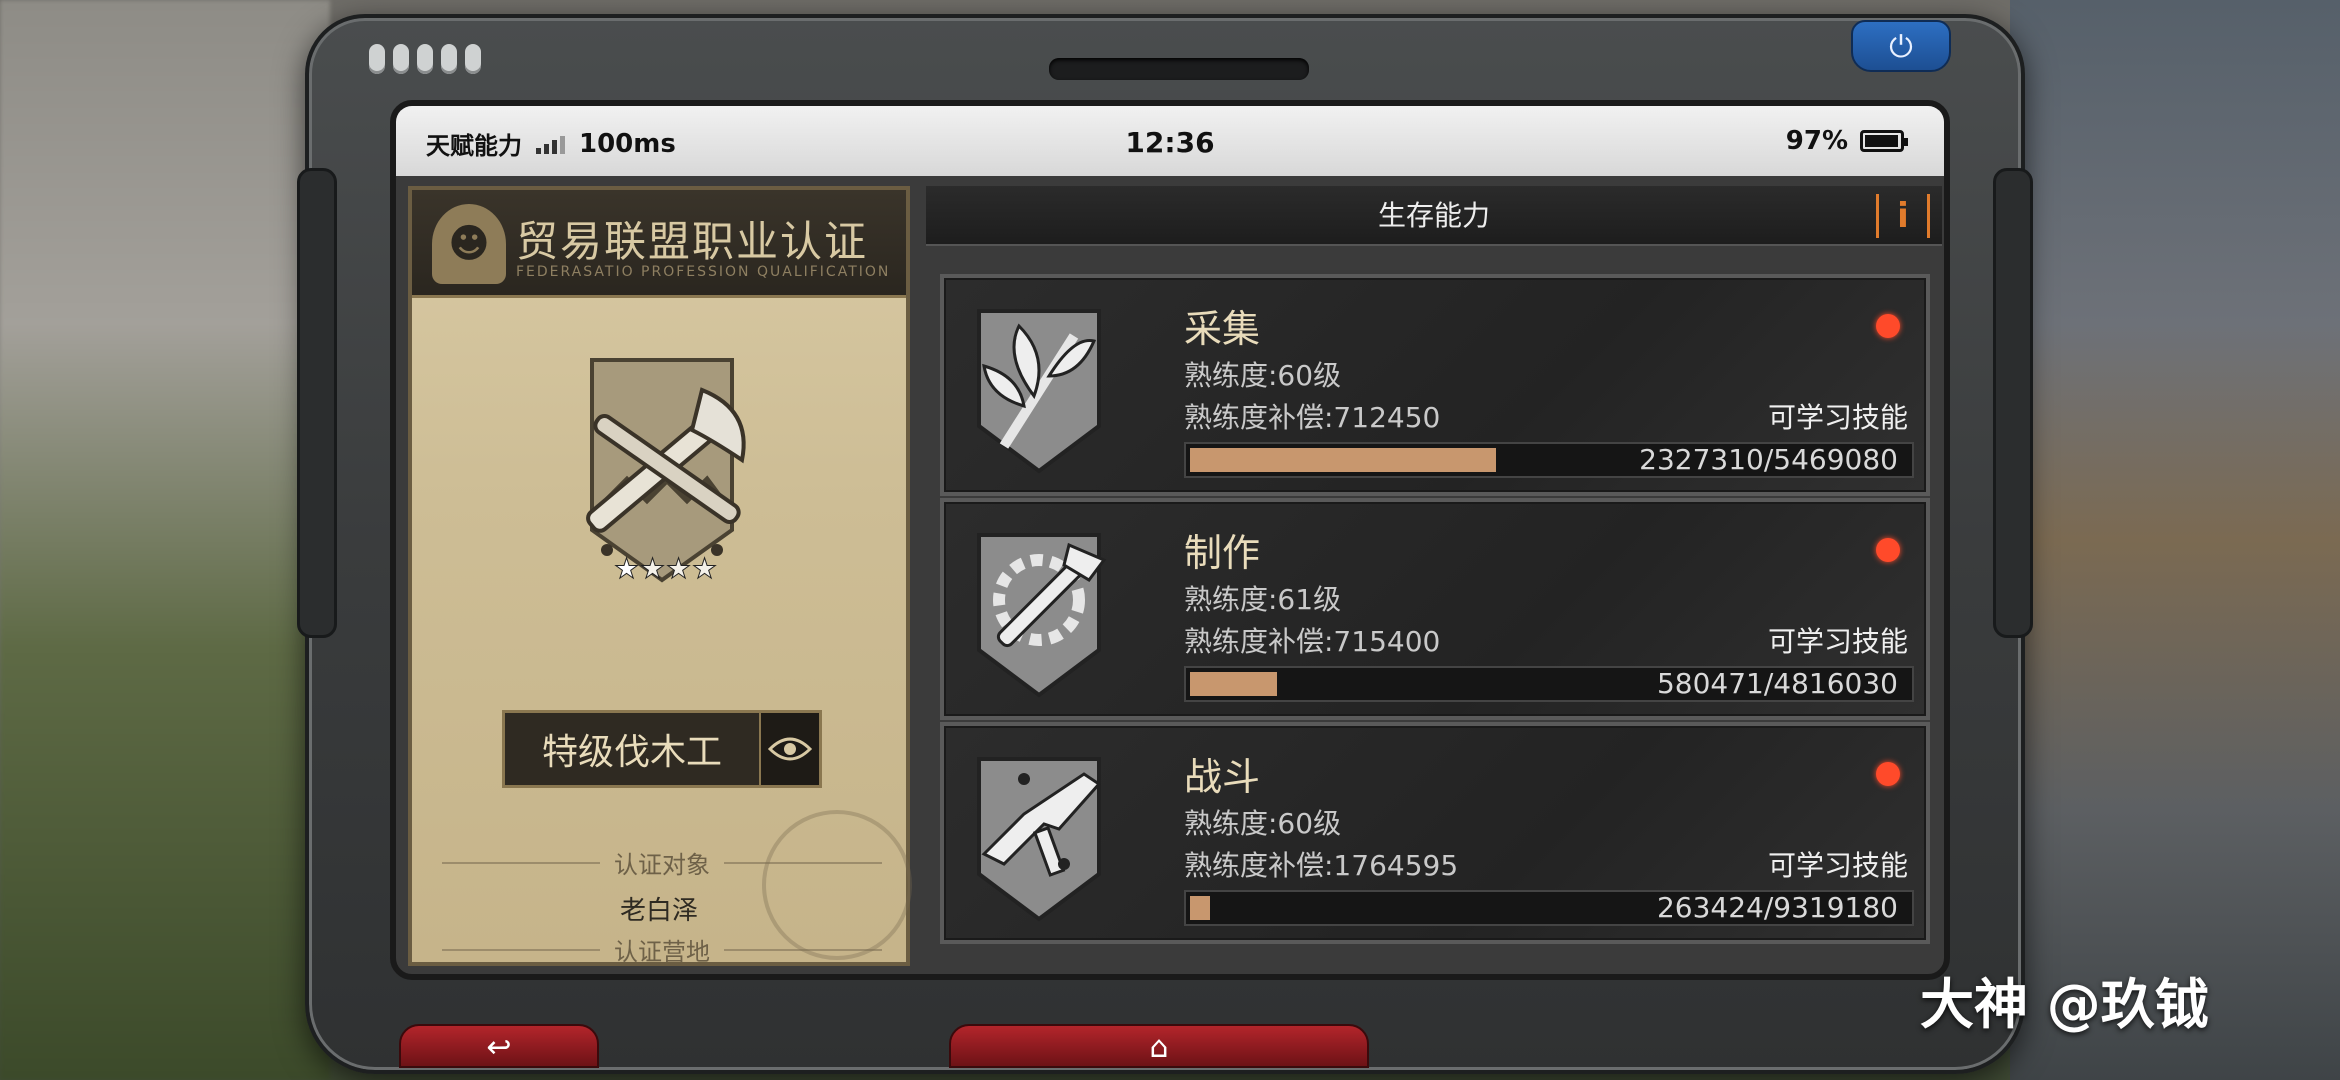 This screenshot has height=1080, width=2340. Describe the element at coordinates (425, 59) in the screenshot. I see `speaker-grille` at that location.